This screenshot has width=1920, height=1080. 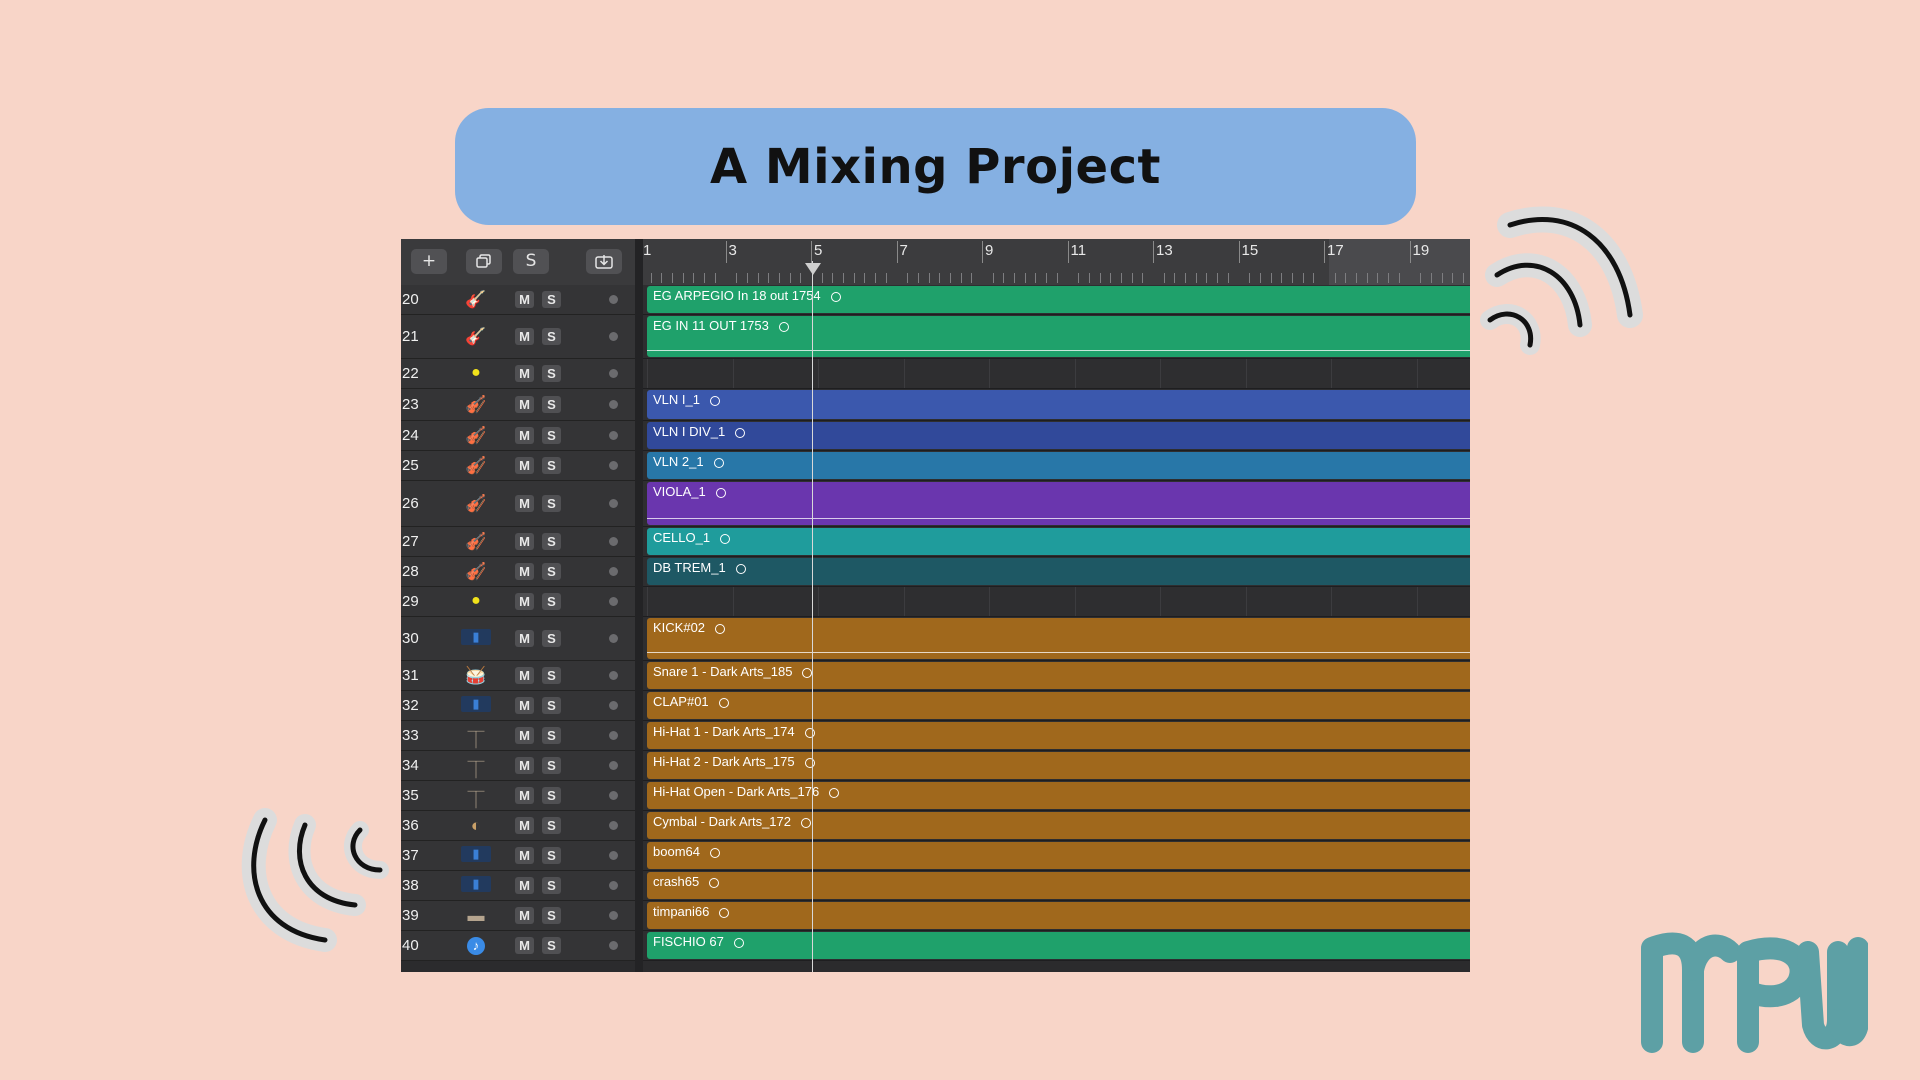 I want to click on track-lane: EG IN 11 OUT 1753, so click(x=1056, y=337).